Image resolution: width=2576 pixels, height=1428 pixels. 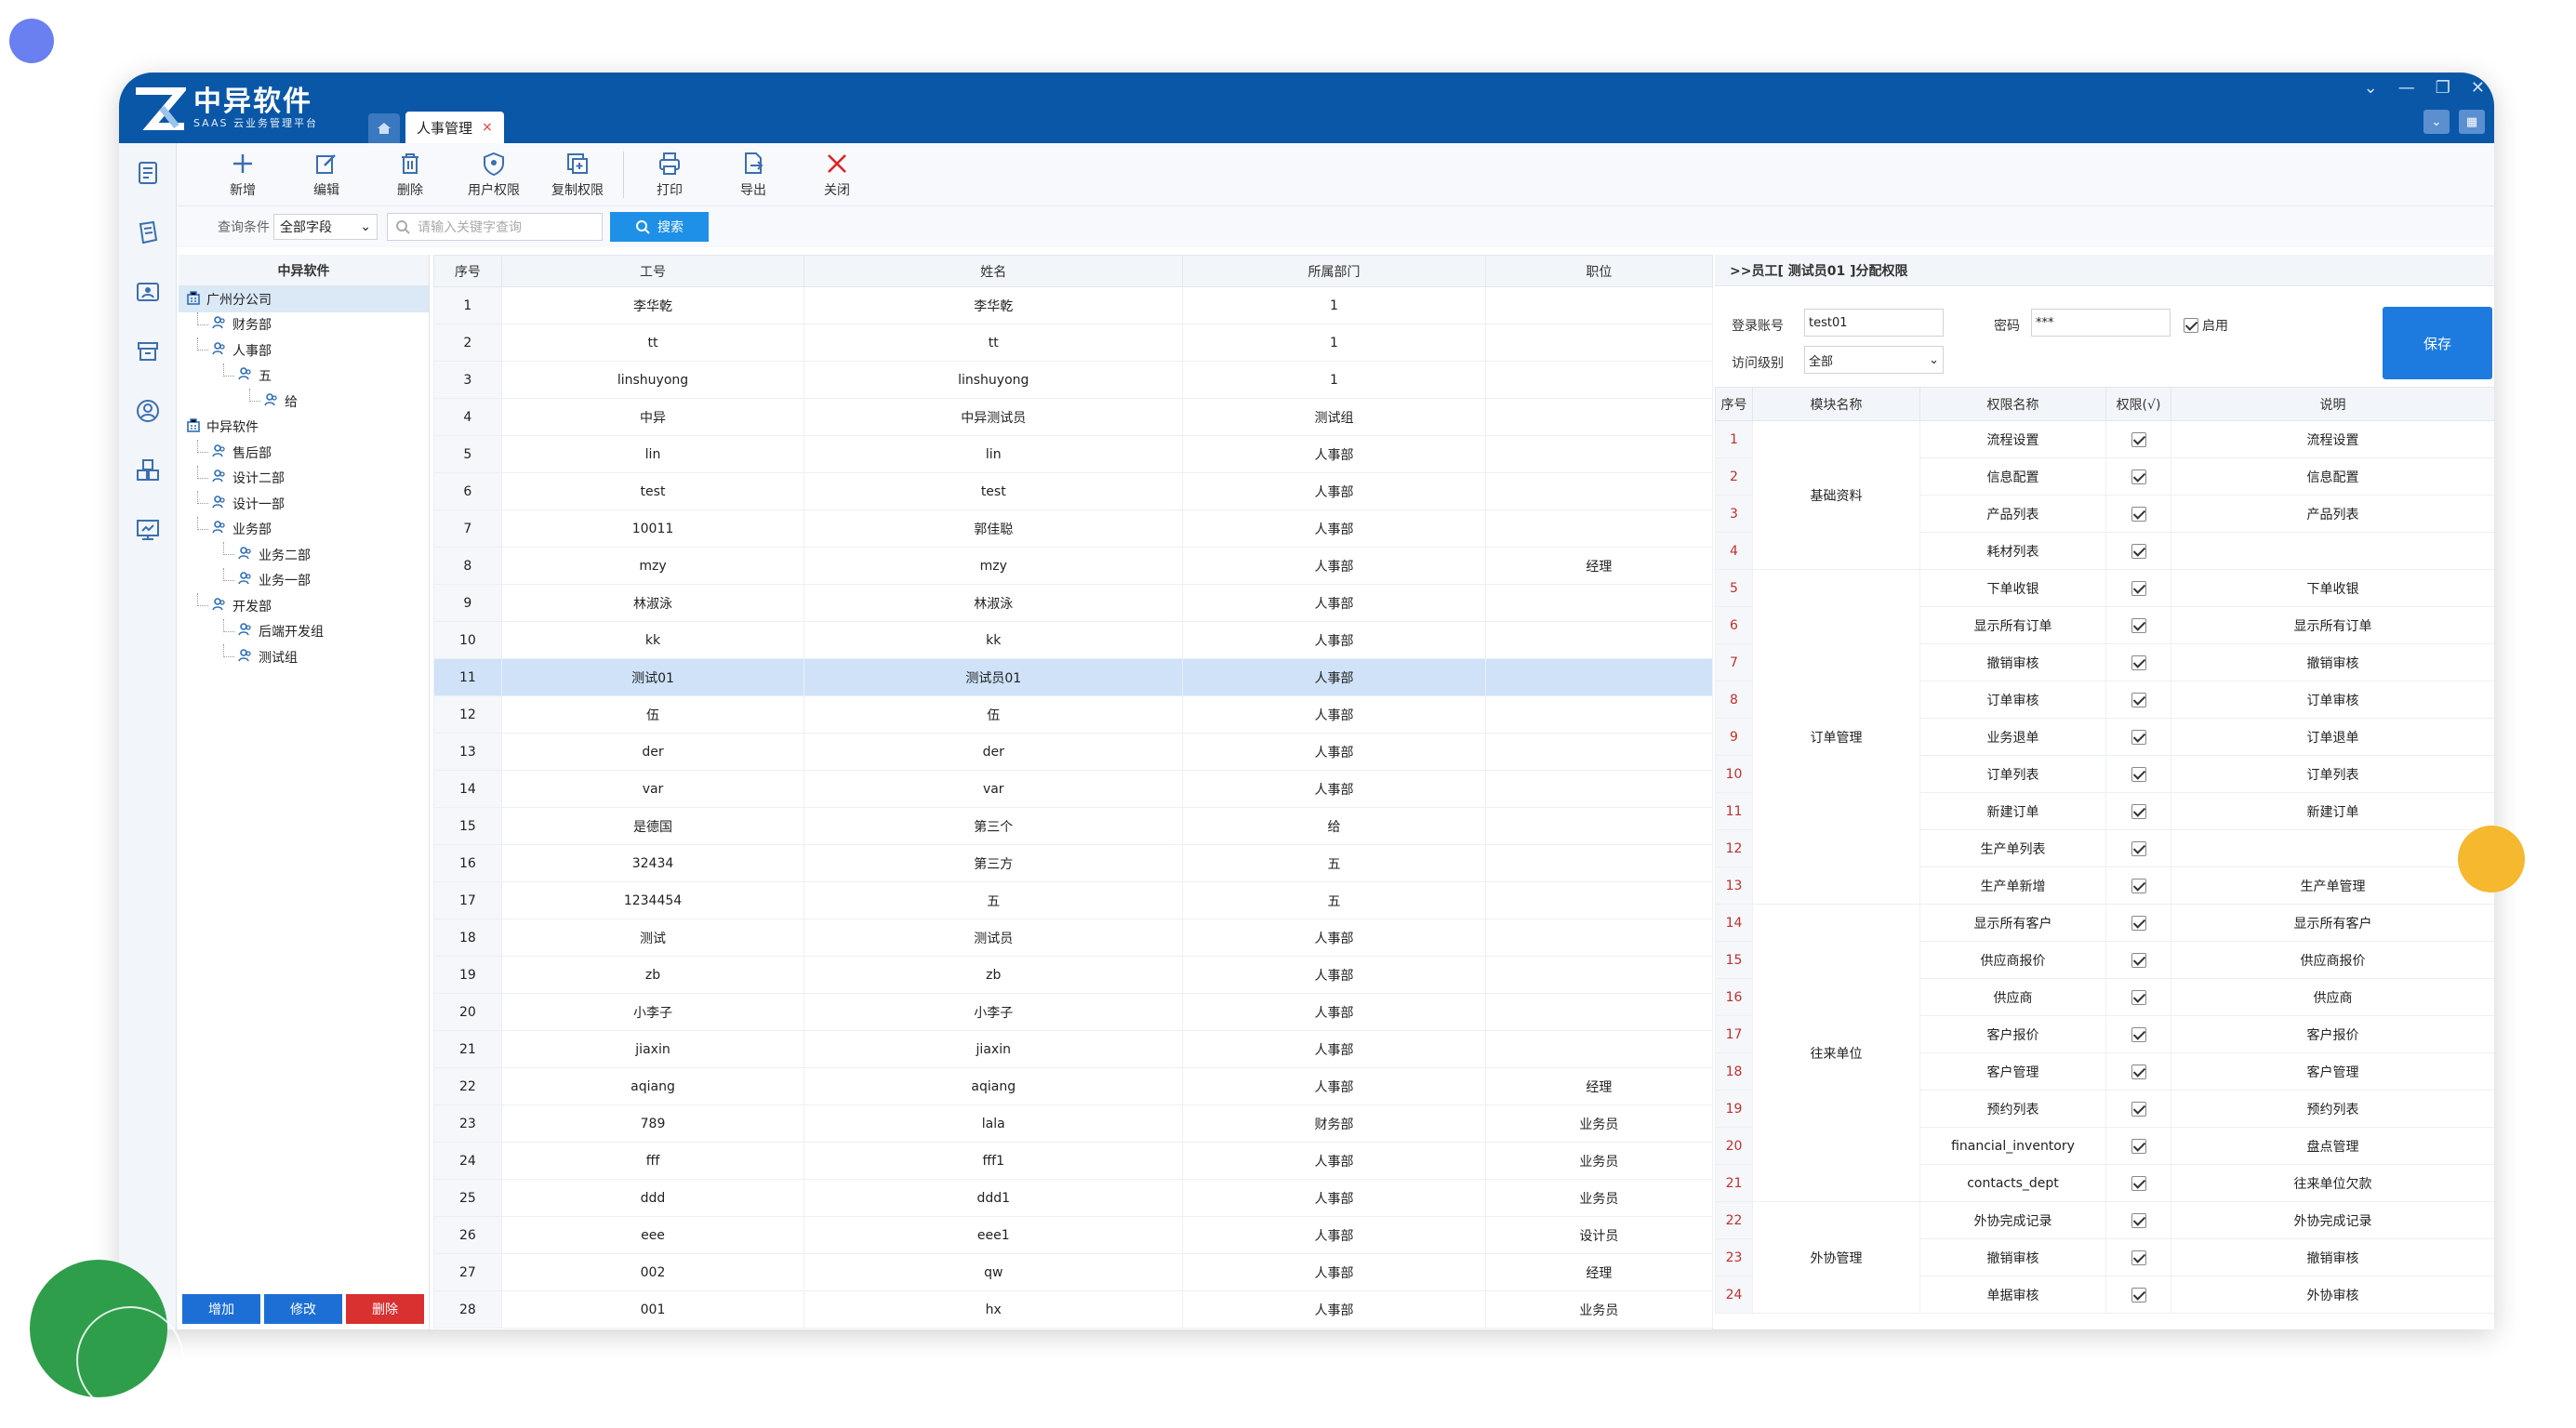 What do you see at coordinates (1073, 938) in the screenshot?
I see `table-row: 18 测试 测试员 人事部` at bounding box center [1073, 938].